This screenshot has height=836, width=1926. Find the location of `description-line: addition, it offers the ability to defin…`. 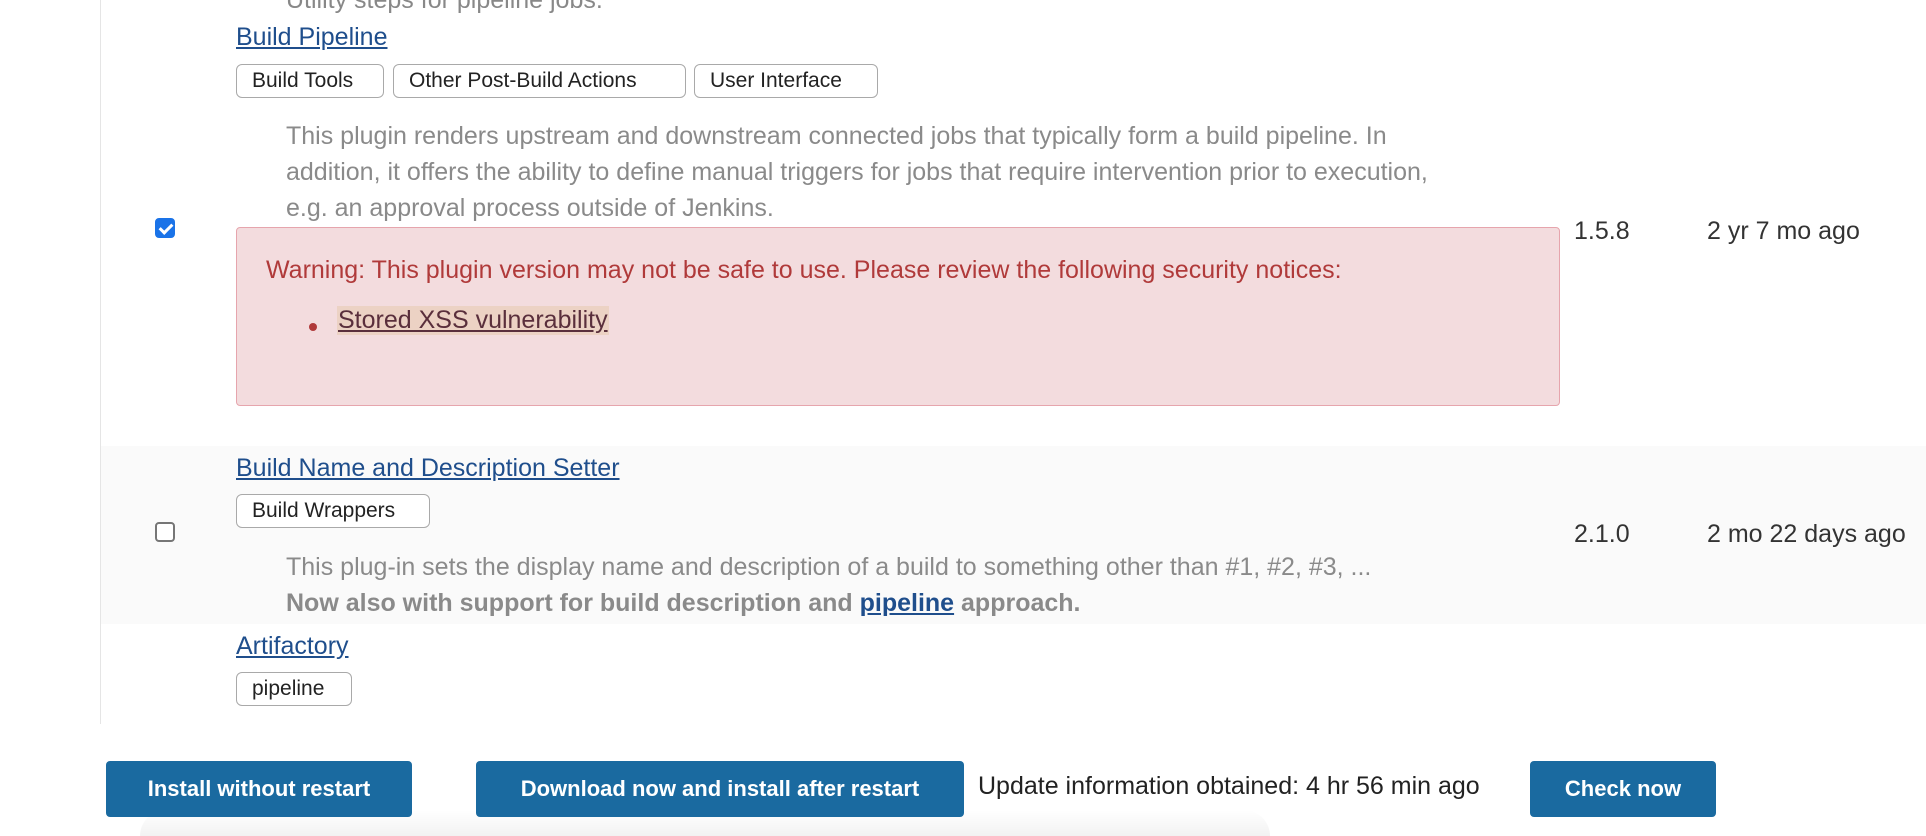

description-line: addition, it offers the ability to defin… is located at coordinates (857, 172).